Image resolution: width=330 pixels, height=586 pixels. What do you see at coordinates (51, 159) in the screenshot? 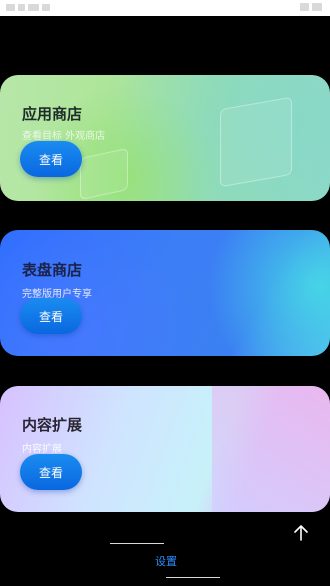
I see `view-app-store-button: 查看` at bounding box center [51, 159].